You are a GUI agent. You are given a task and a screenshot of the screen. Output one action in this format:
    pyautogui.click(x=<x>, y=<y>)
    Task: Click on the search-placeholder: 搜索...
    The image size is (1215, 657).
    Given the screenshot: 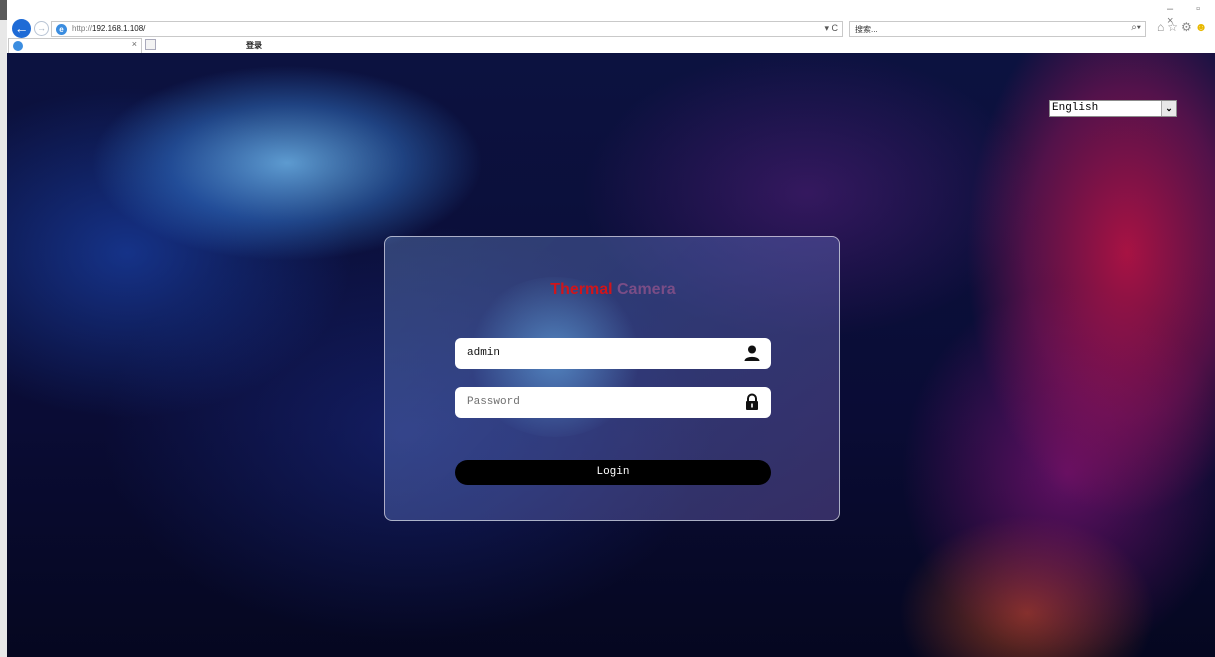 What is the action you would take?
    pyautogui.click(x=866, y=29)
    